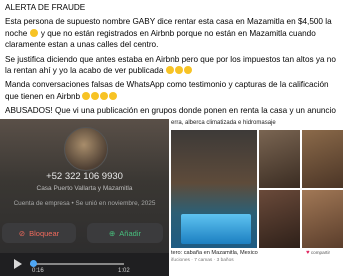 The width and height of the screenshot is (345, 276). Describe the element at coordinates (216, 229) in the screenshot. I see `pool-photo` at that location.